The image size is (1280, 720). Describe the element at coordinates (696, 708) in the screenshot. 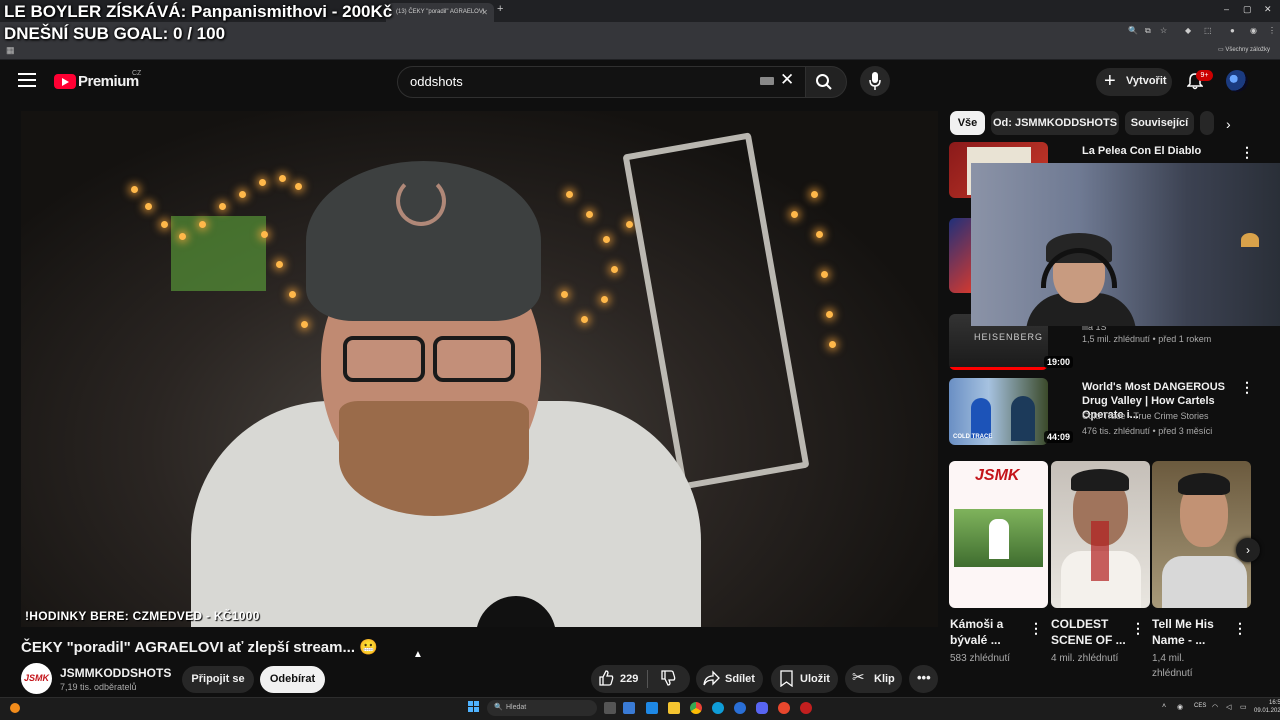

I see `chrome-icon` at that location.